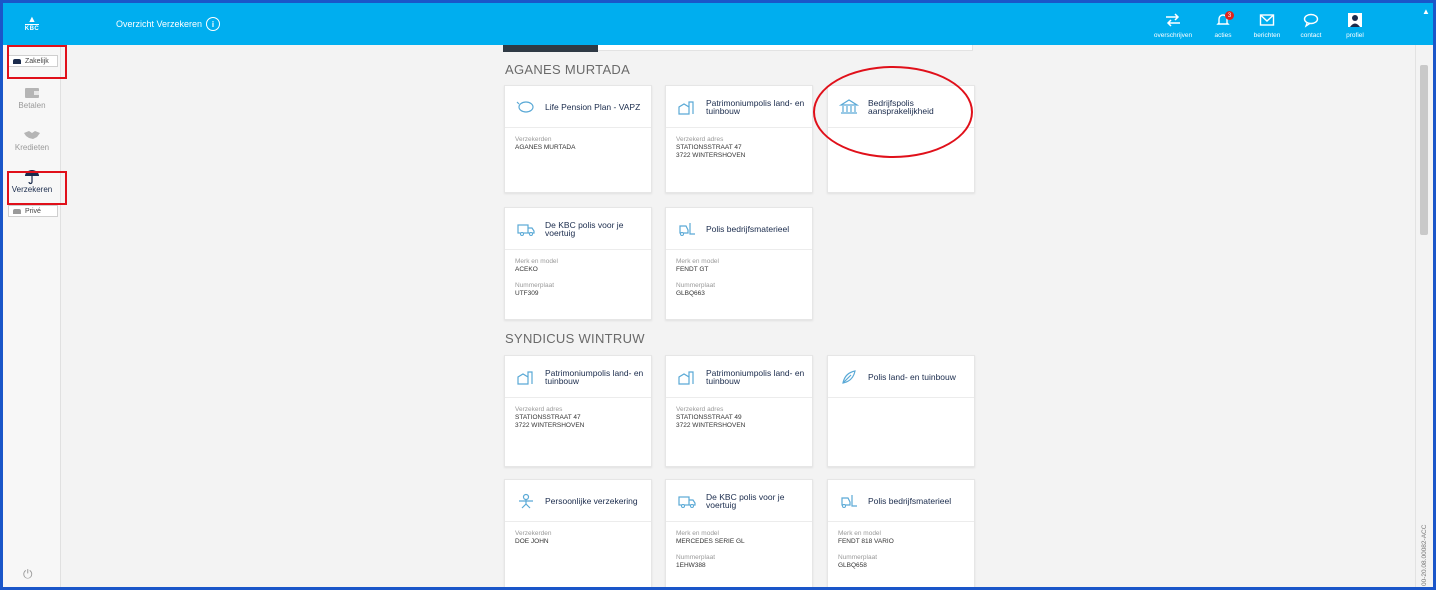 The width and height of the screenshot is (1436, 590). Describe the element at coordinates (32, 19) in the screenshot. I see `logo-icon: ▲` at that location.